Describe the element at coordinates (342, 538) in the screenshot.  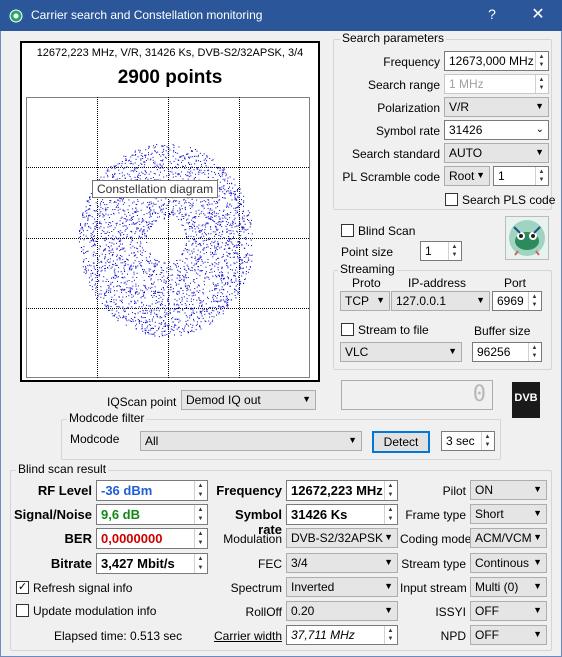
I see `modulation-select: DVB-S2/32APSK ▼` at that location.